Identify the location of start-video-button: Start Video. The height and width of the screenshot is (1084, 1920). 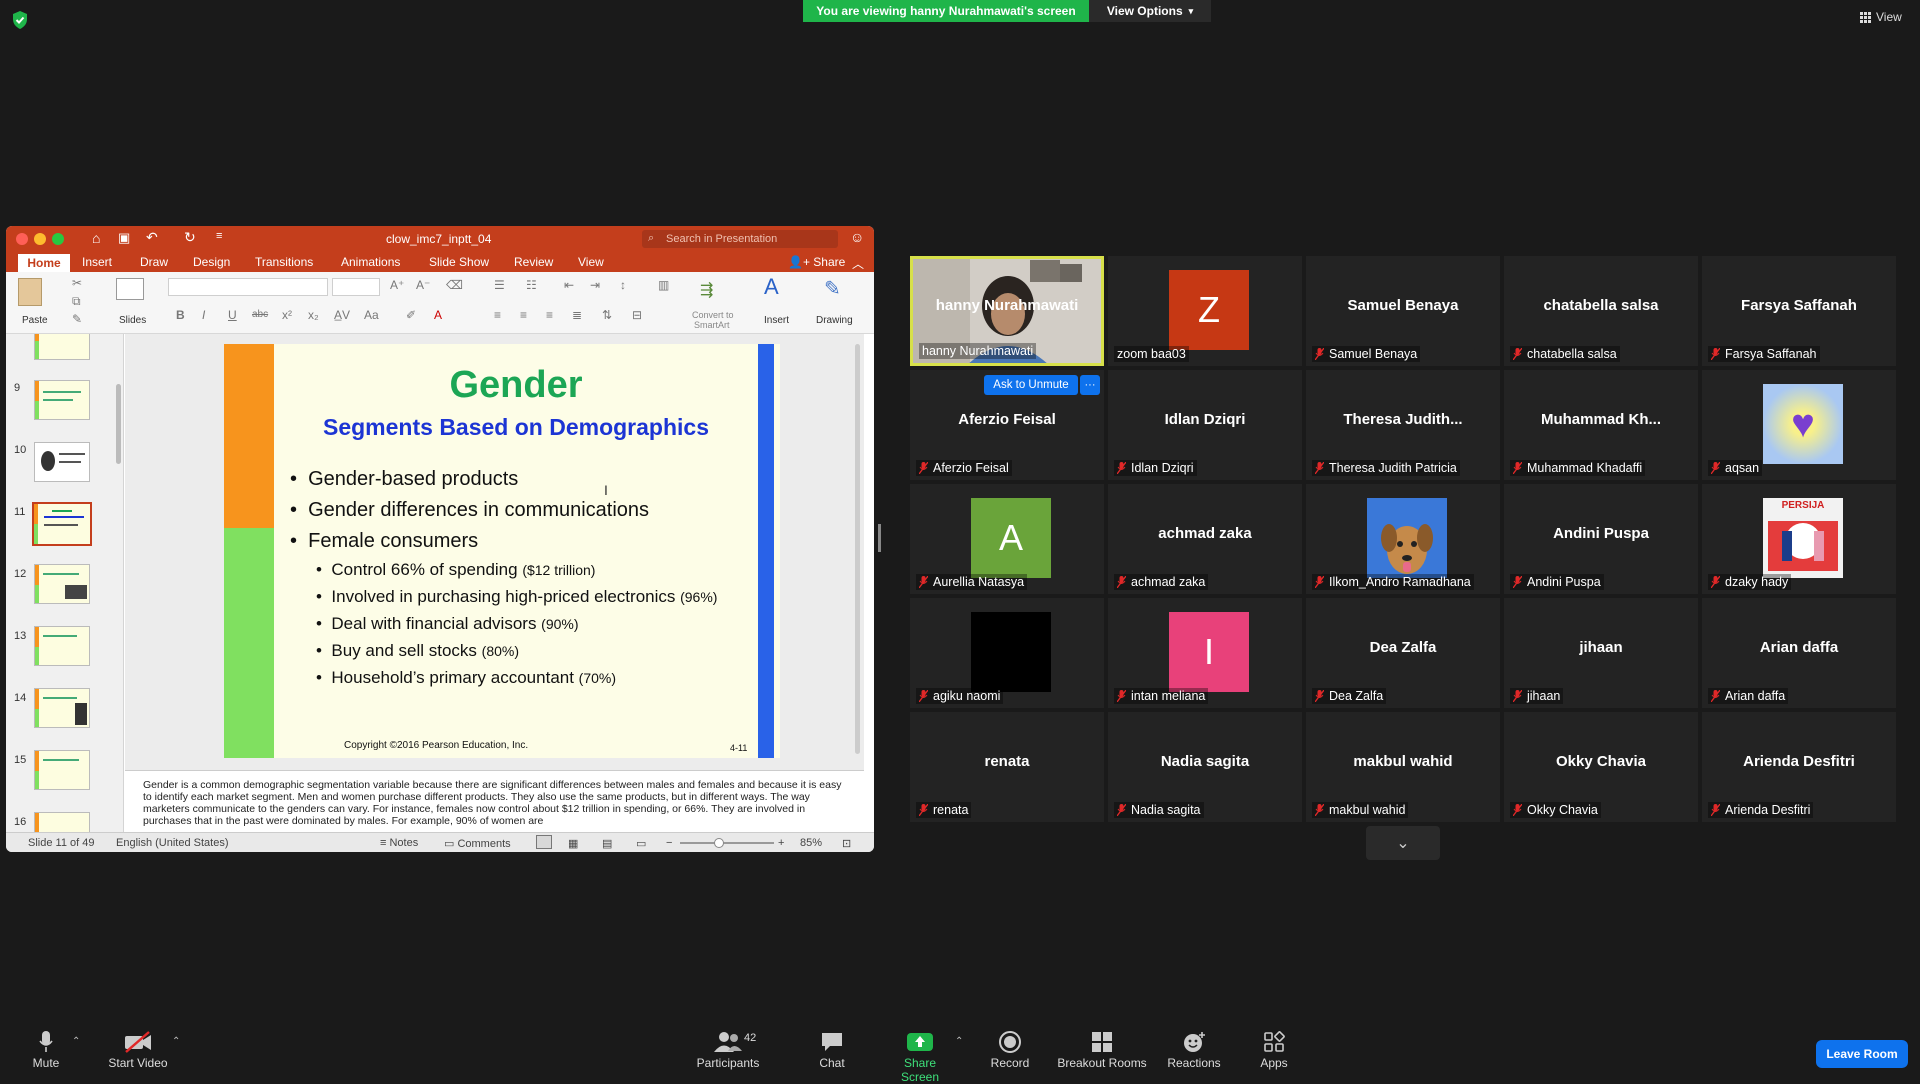
(138, 1050).